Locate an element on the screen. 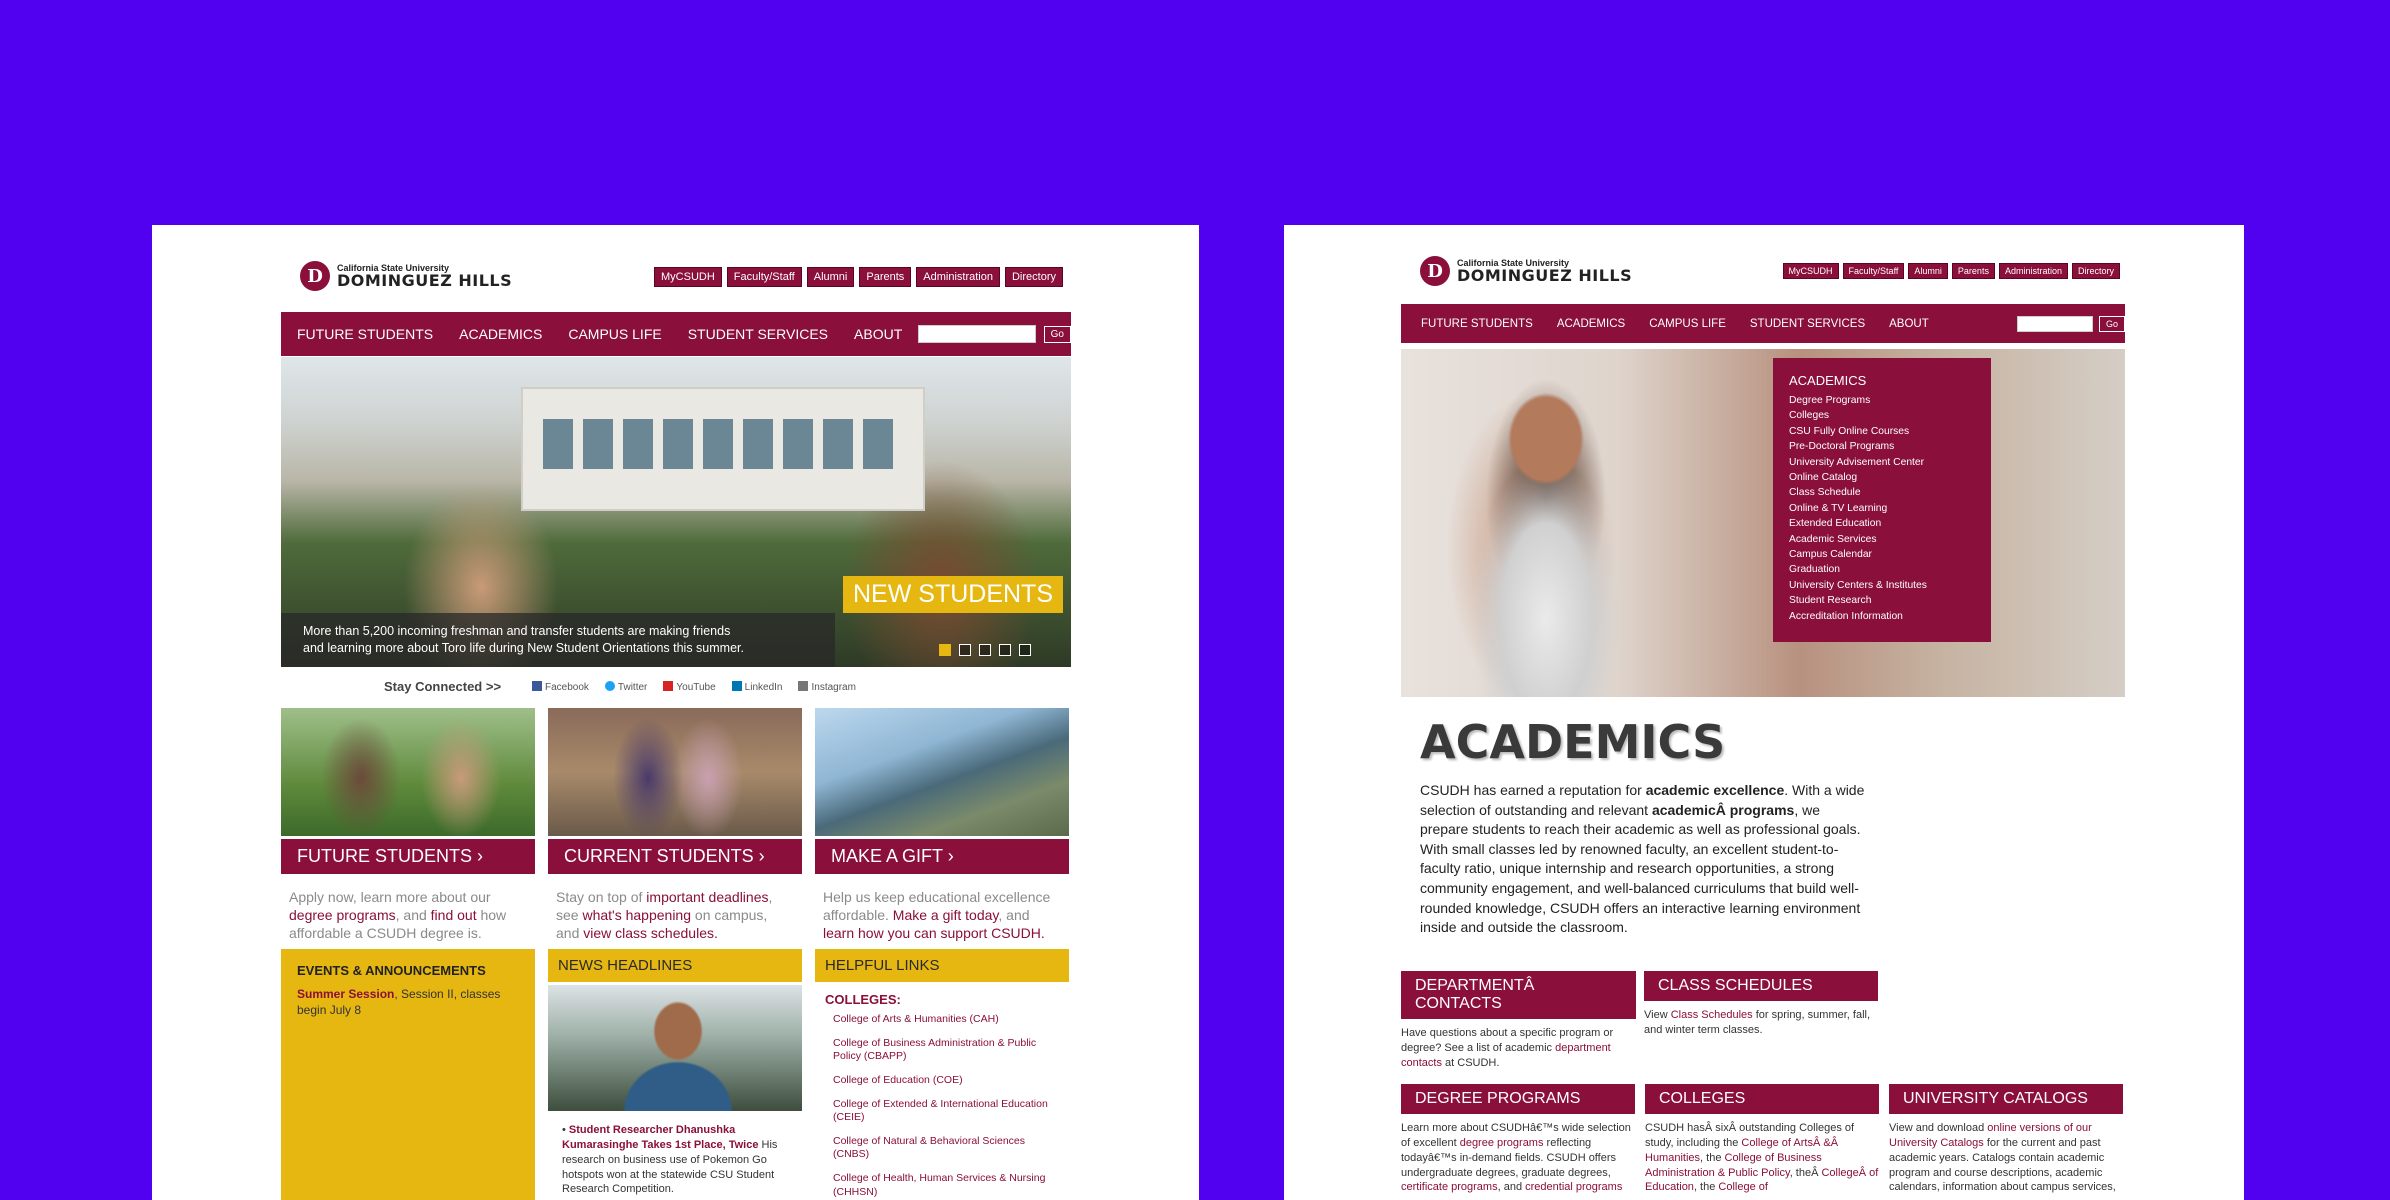 This screenshot has height=1200, width=2390. dropdown-item-online-courses: CSU Fully Online Courses is located at coordinates (1882, 431).